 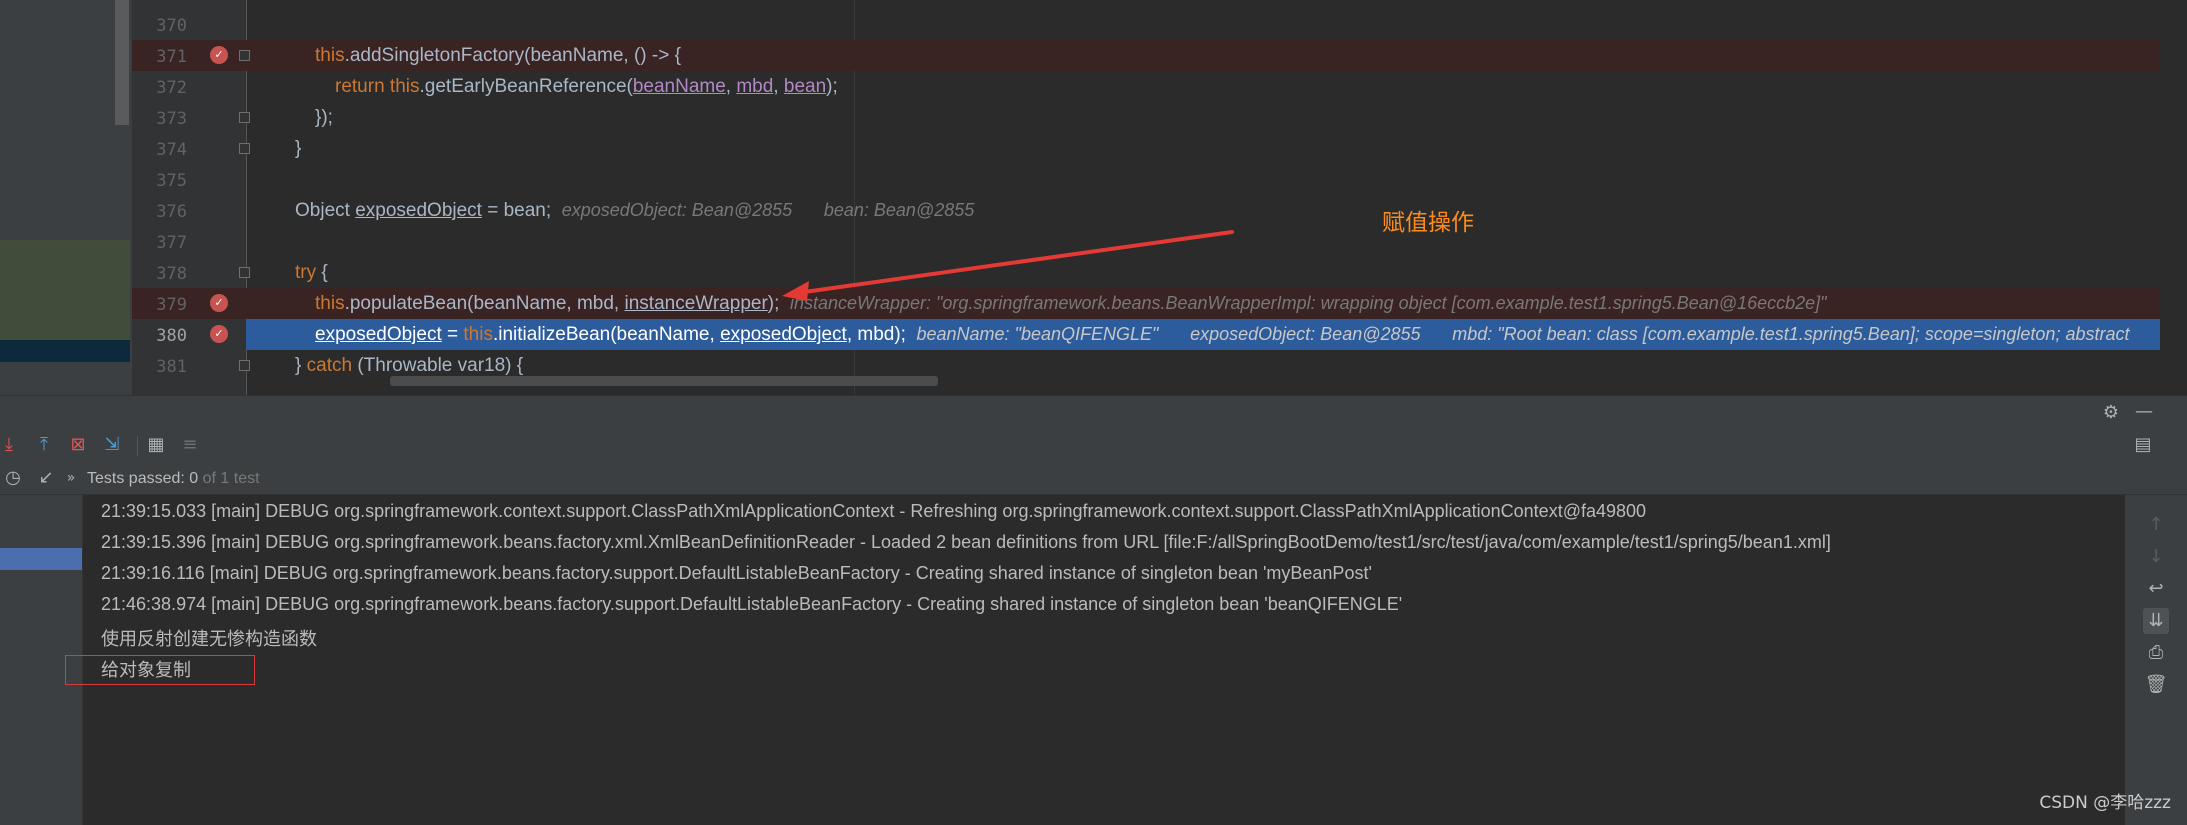 I want to click on console-side-toolbar: ↑ ↓ ↩ ⇊ ⎙ 🗑, so click(x=2156, y=660).